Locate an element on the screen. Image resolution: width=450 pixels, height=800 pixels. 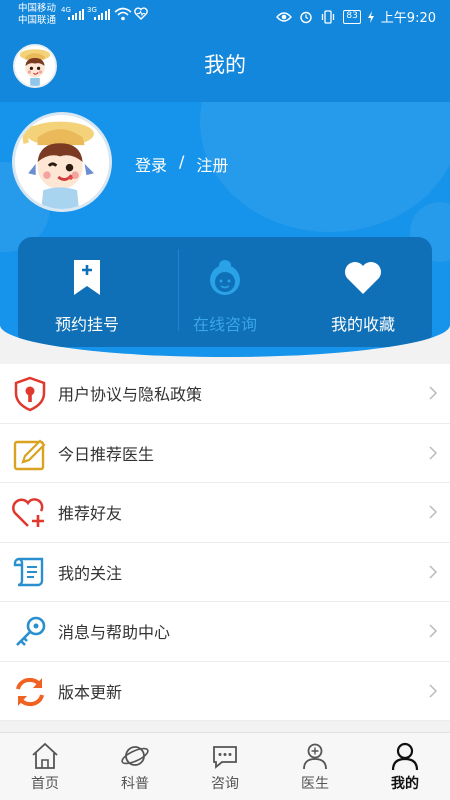
alarm-icon is located at coordinates (306, 17).